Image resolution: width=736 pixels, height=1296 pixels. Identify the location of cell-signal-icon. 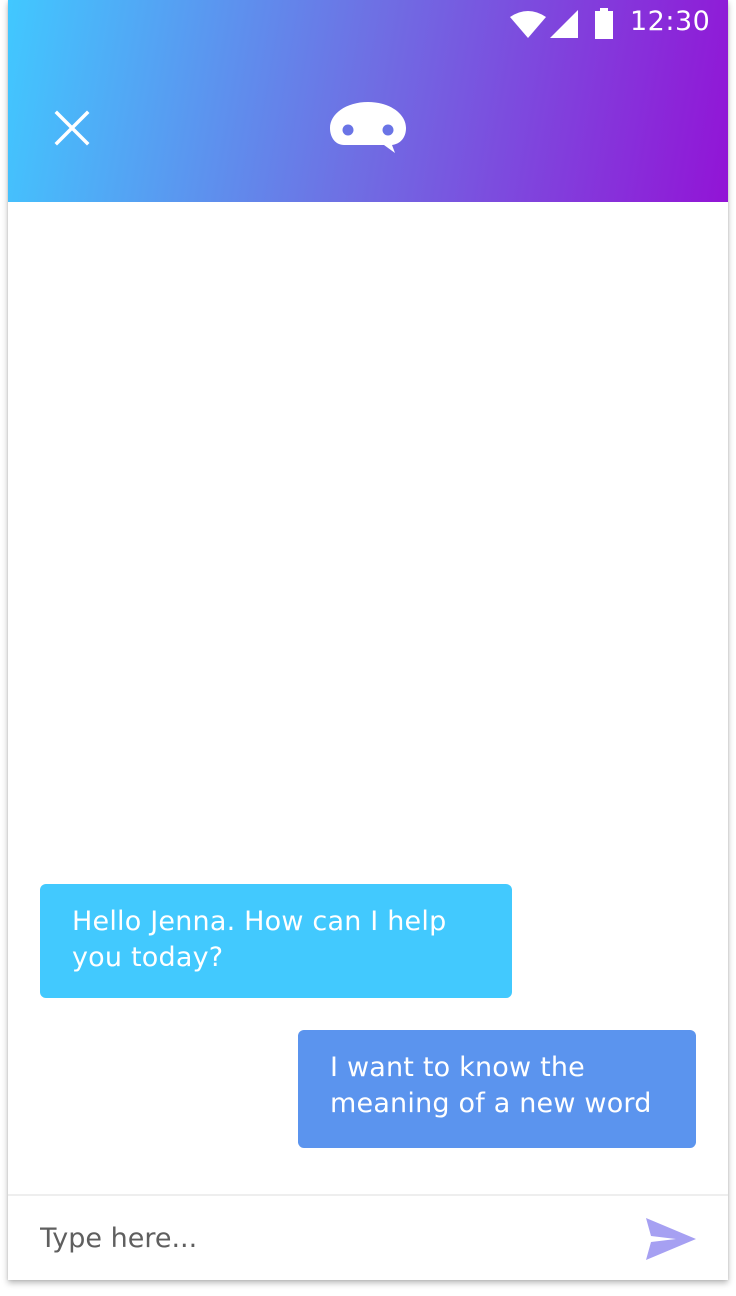
(564, 26).